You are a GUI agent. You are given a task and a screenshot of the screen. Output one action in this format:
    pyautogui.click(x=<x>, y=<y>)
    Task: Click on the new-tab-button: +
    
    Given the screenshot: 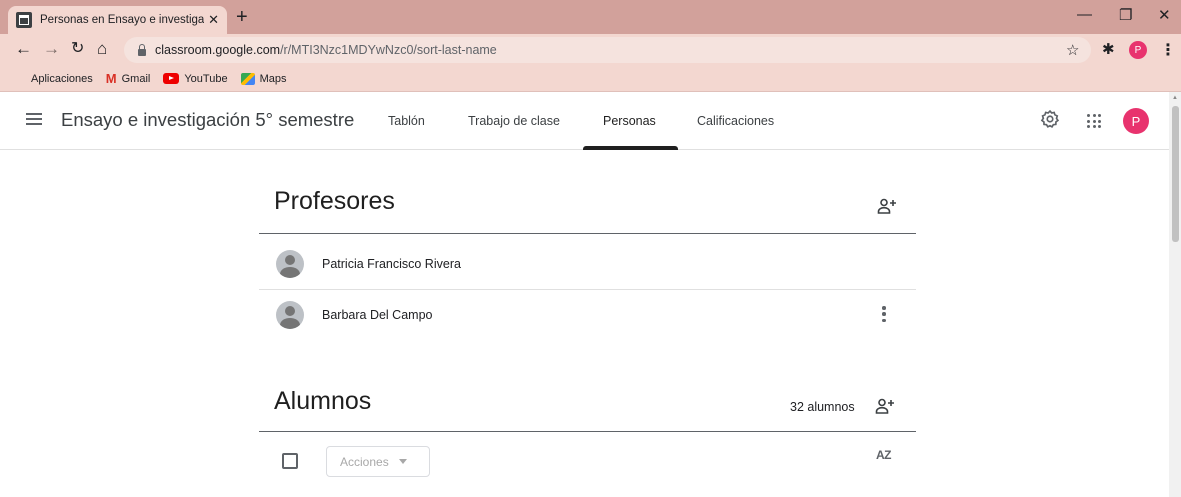 What is the action you would take?
    pyautogui.click(x=242, y=17)
    